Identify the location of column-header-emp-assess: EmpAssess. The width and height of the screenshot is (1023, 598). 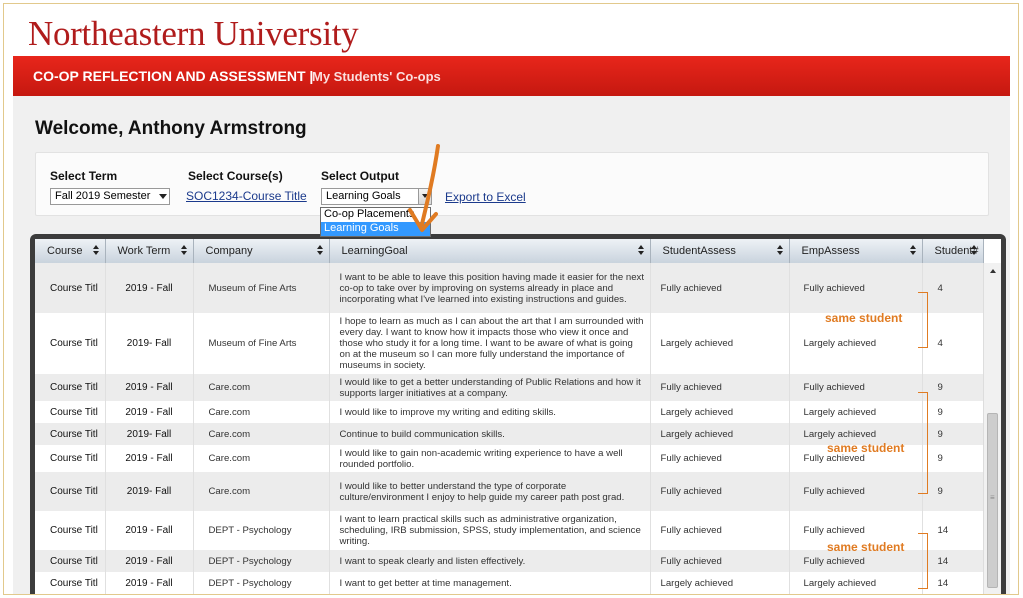
(856, 251).